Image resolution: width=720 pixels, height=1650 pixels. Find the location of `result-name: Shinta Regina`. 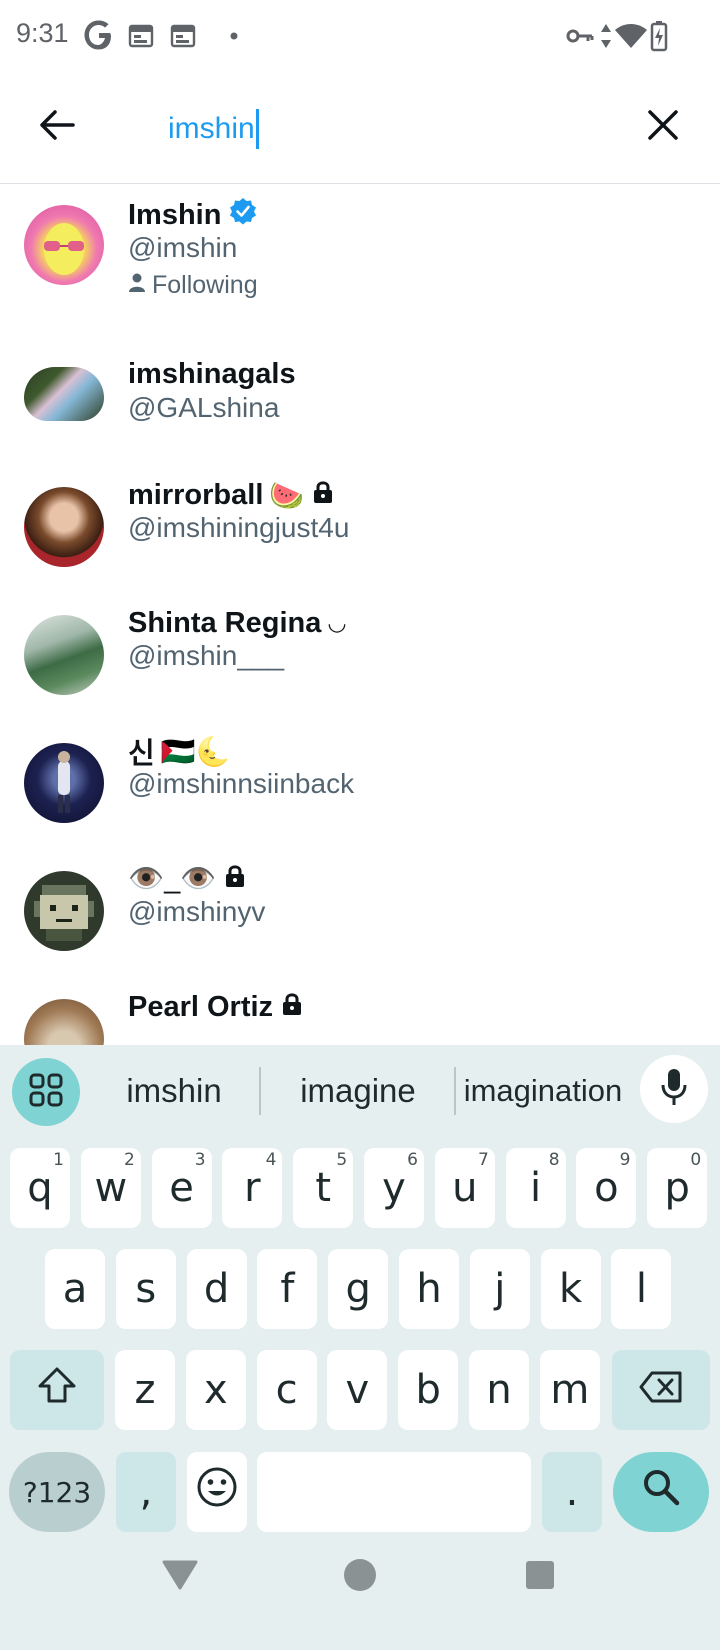

result-name: Shinta Regina is located at coordinates (225, 622).